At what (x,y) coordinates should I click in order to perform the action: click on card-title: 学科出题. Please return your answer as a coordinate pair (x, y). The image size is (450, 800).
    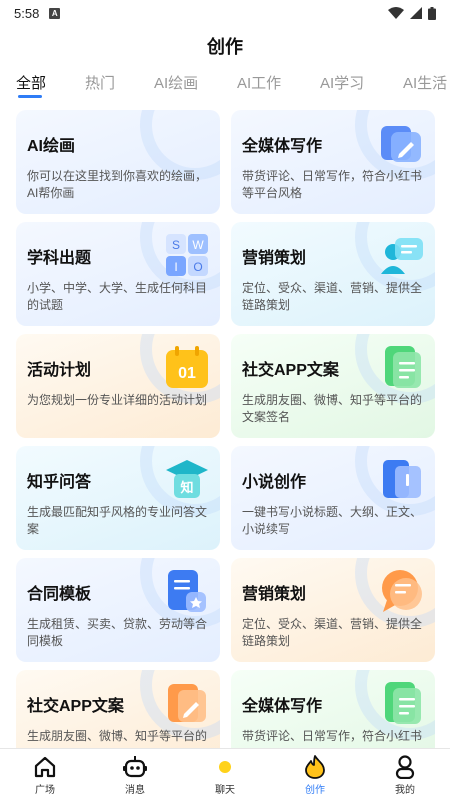
    Looking at the image, I should click on (59, 258).